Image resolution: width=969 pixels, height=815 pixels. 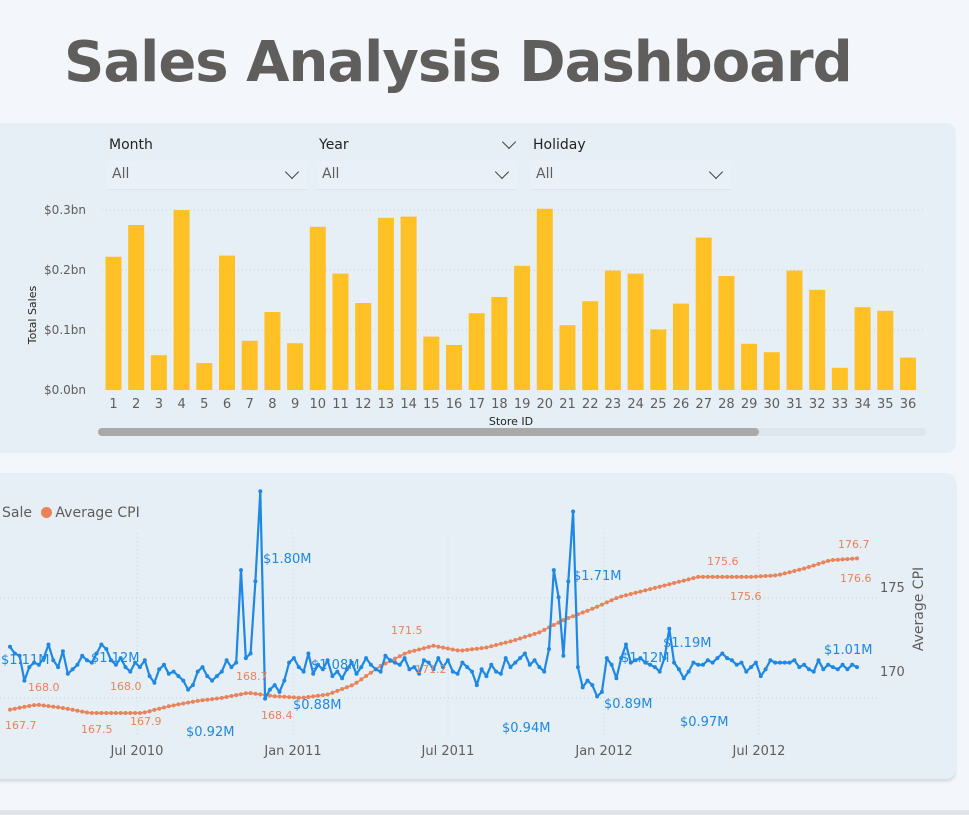 What do you see at coordinates (408, 404) in the screenshot?
I see `x-tick-label: 14` at bounding box center [408, 404].